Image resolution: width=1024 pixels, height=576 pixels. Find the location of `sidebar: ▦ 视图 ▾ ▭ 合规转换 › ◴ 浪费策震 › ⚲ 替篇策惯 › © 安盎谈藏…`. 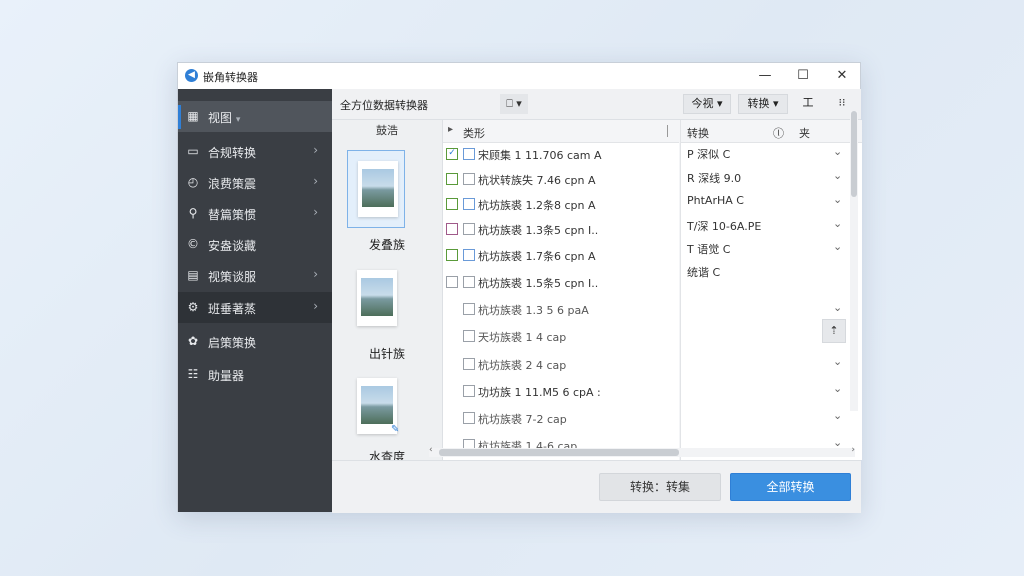

sidebar: ▦ 视图 ▾ ▭ 合规转换 › ◴ 浪费策震 › ⚲ 替篇策惯 › © 安盎谈藏… is located at coordinates (255, 300).